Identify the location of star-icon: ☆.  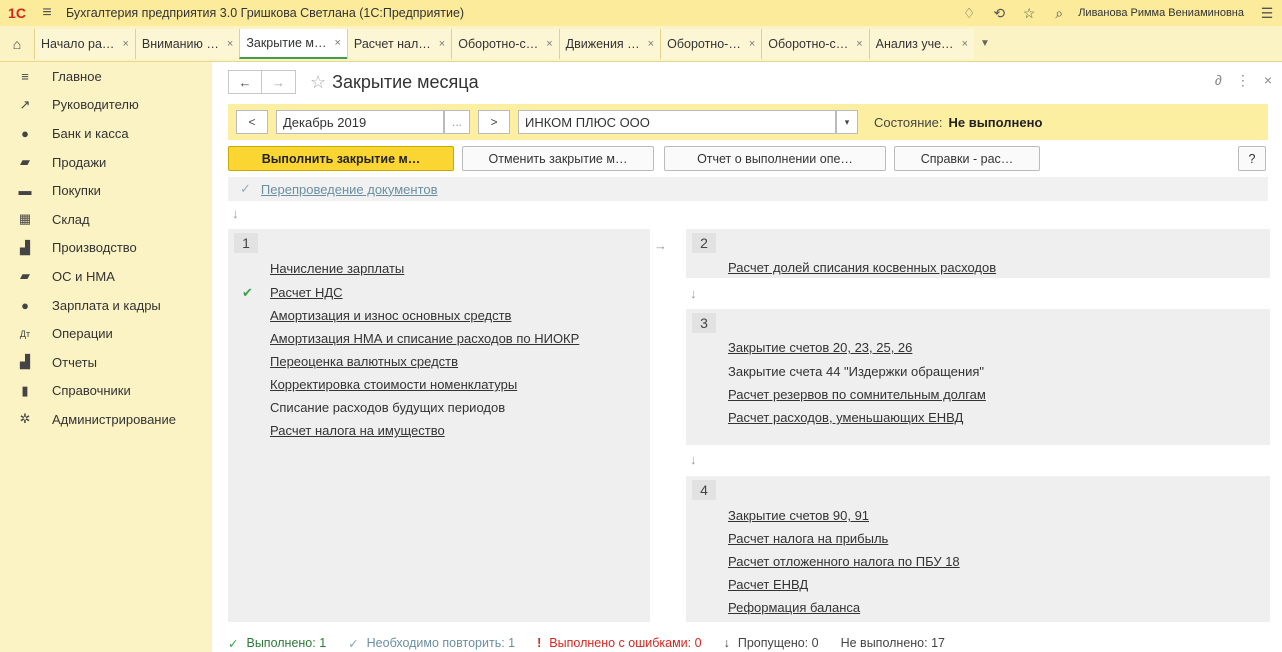
(318, 82).